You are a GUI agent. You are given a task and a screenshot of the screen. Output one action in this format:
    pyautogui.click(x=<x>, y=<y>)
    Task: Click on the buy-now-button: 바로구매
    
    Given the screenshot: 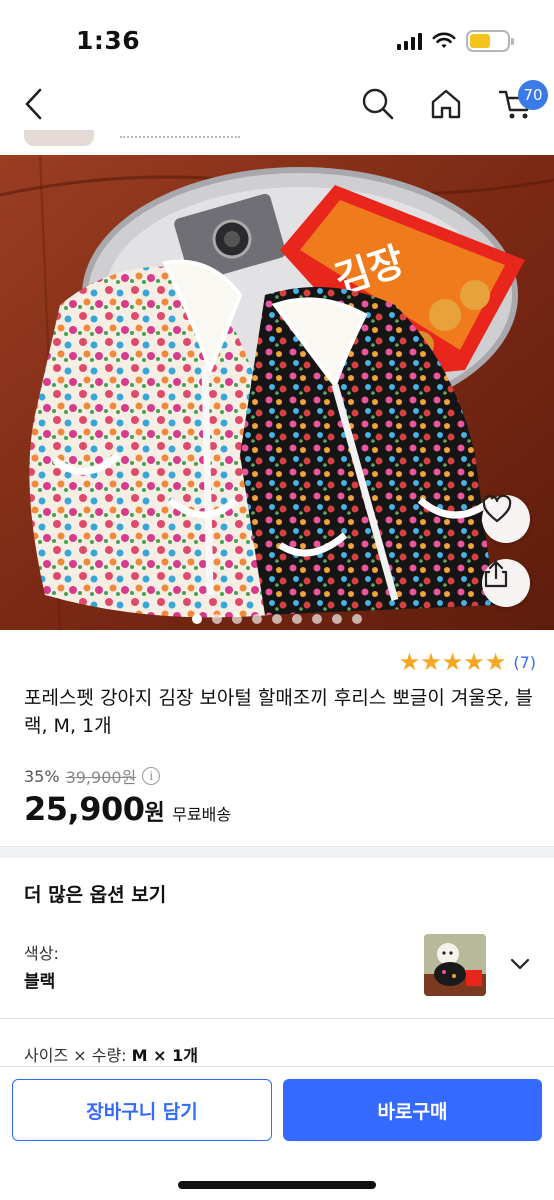 What is the action you would take?
    pyautogui.click(x=412, y=1110)
    